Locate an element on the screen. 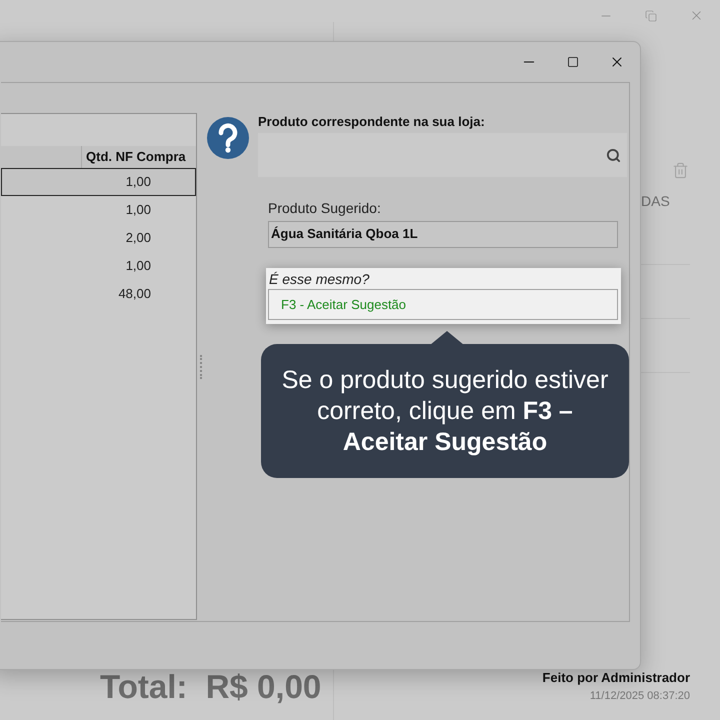 The image size is (720, 720). suggested-product-field: Água Sanitária Qboa 1L is located at coordinates (443, 234).